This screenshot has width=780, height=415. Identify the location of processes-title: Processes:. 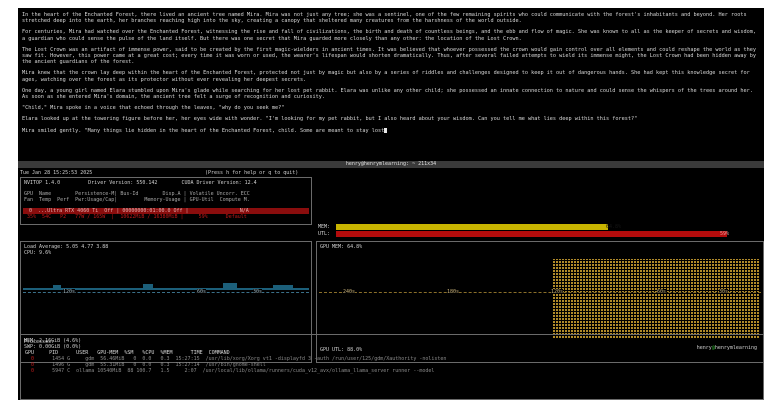
(39, 342).